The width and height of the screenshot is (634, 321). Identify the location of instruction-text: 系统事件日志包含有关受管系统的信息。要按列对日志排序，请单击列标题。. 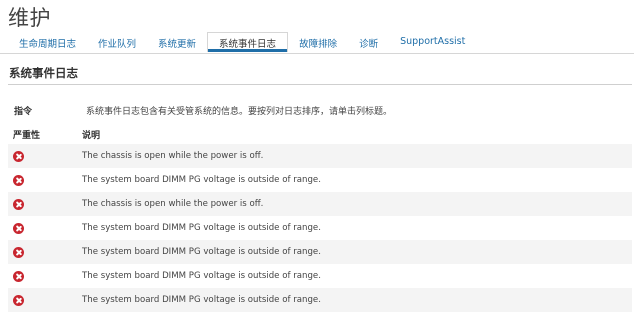
(239, 112).